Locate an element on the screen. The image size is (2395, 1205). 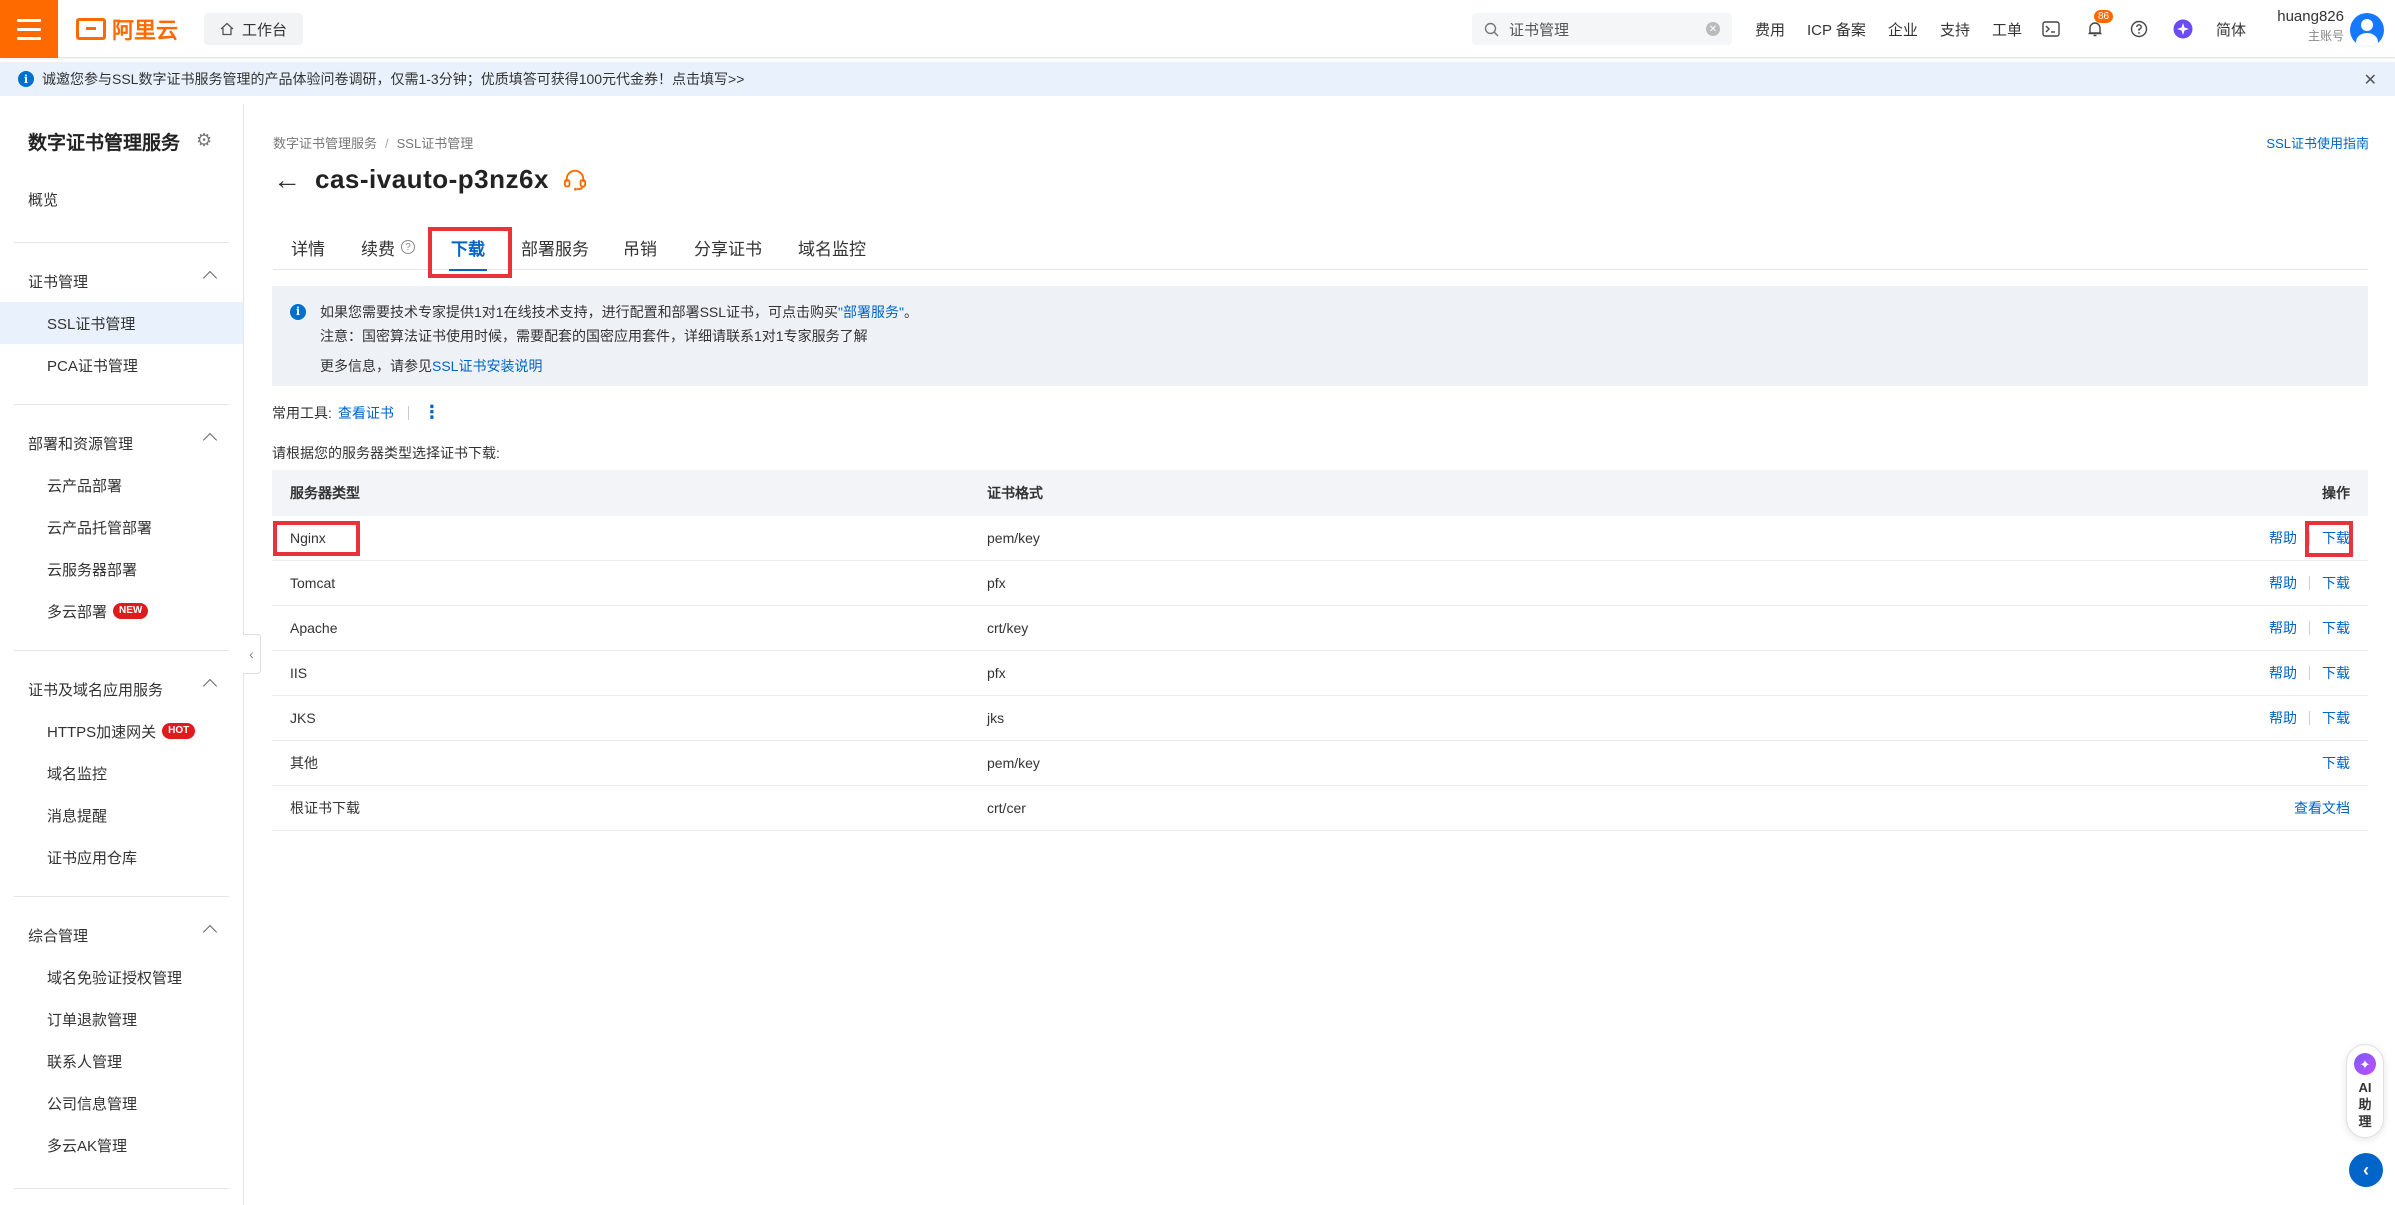
workbench-button: 工作台 is located at coordinates (254, 29).